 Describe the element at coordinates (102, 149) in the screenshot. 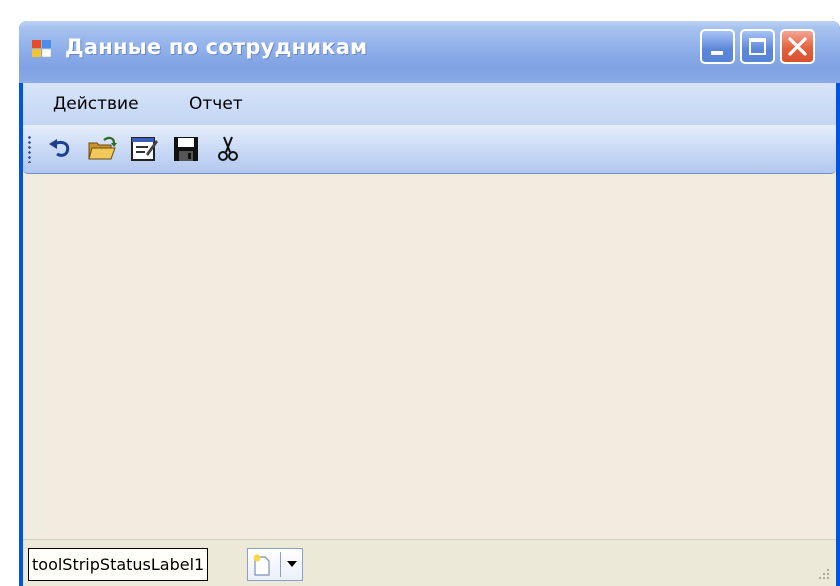

I see `open-folder-icon` at that location.